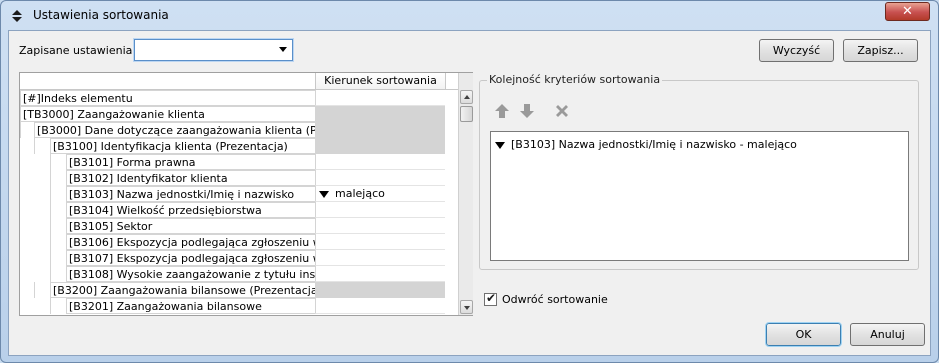  Describe the element at coordinates (283, 49) in the screenshot. I see `chevron-down-icon` at that location.